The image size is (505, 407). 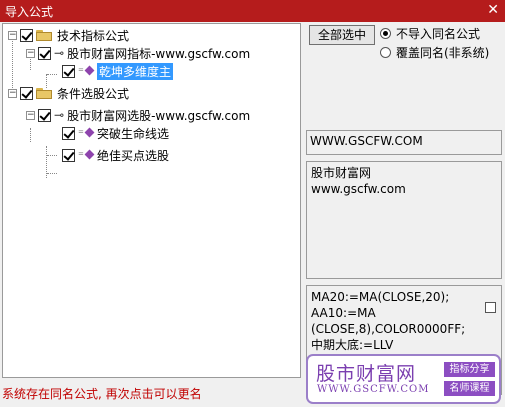 I want to click on source-label: 股市财富网选股-www.gscfw.com, so click(x=159, y=115).